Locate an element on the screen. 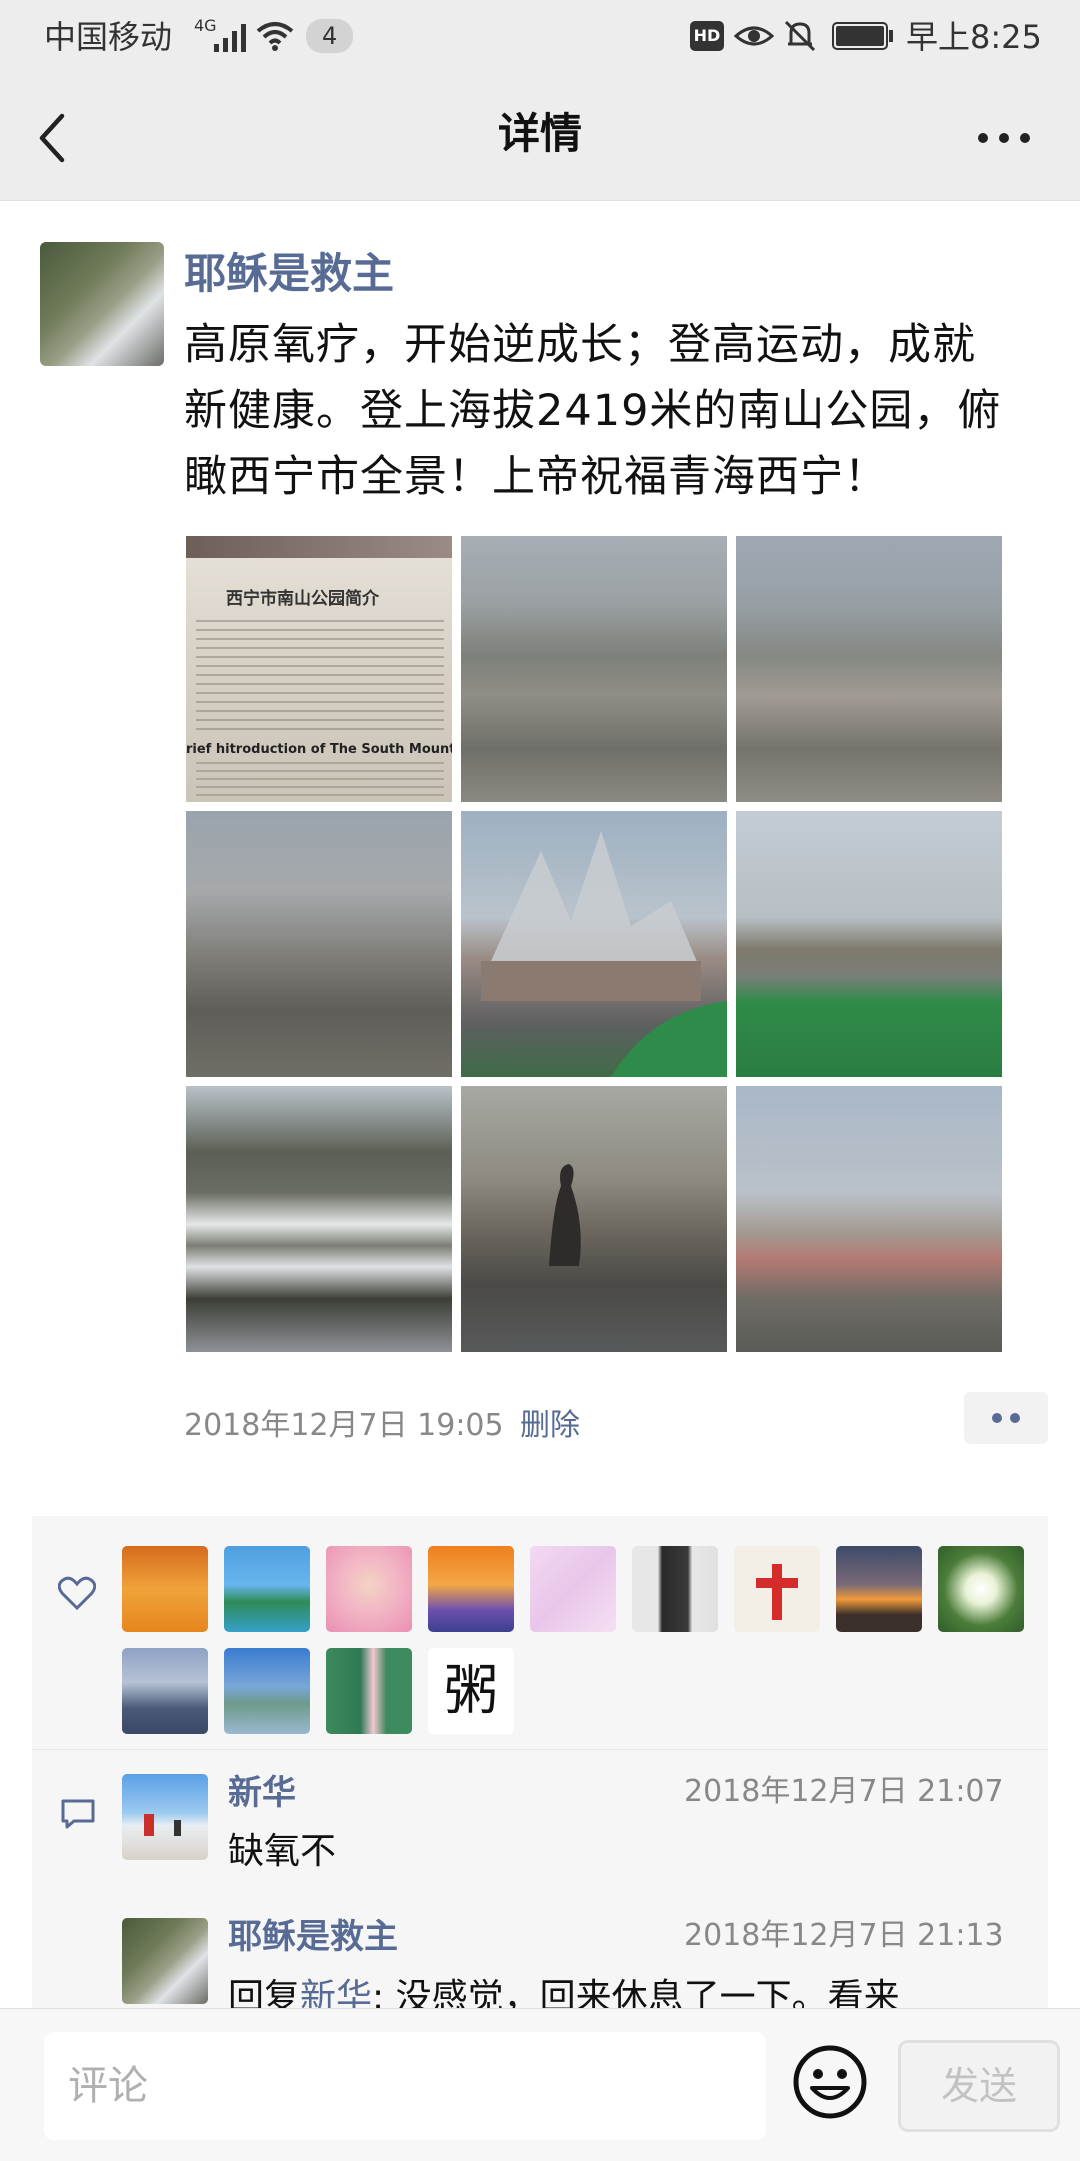 Image resolution: width=1080 pixels, height=2161 pixels. delete-link: 删除 is located at coordinates (550, 1426).